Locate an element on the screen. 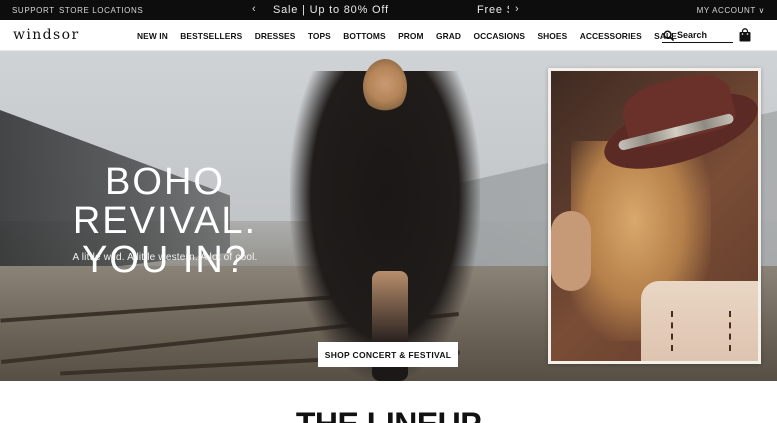 The width and height of the screenshot is (777, 423). my-account-menu: MY ACCOUNT ∨ is located at coordinates (731, 10).